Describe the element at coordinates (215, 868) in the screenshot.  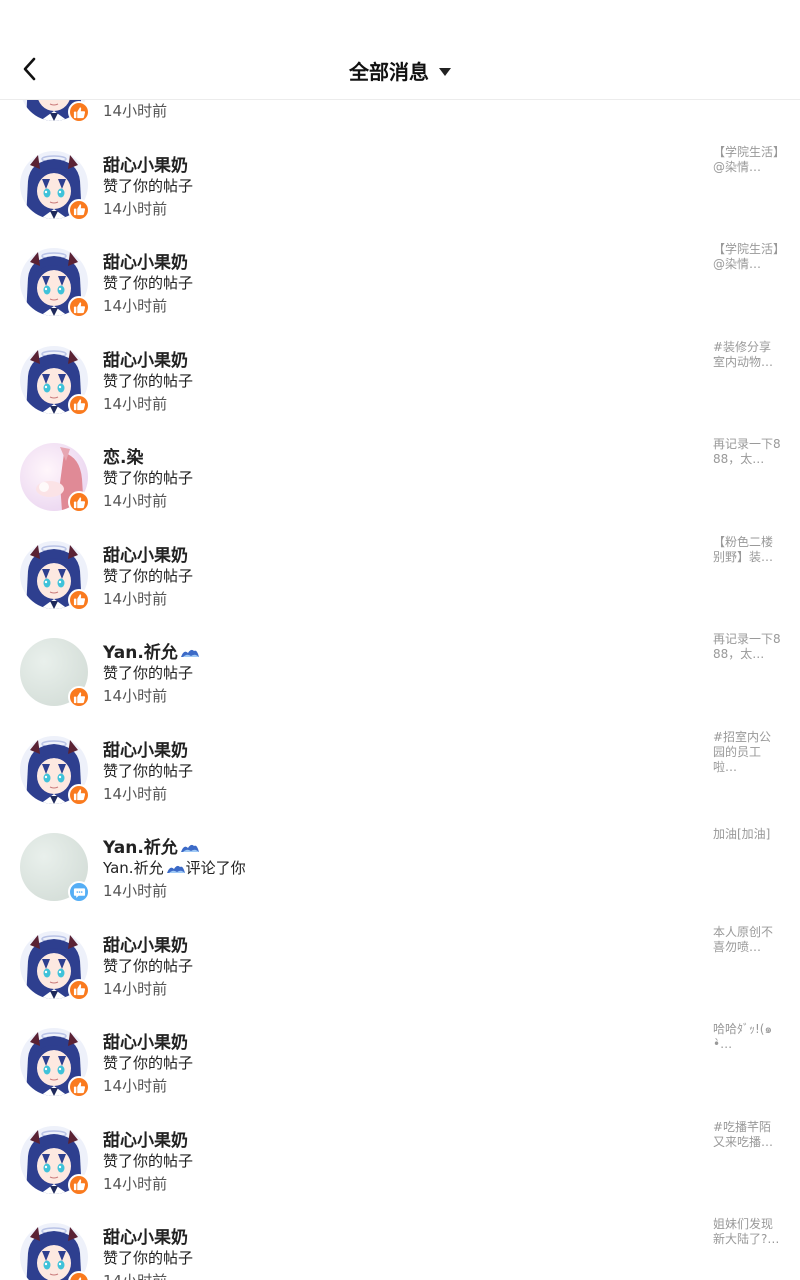
I see `action-suffix: 评论了你` at that location.